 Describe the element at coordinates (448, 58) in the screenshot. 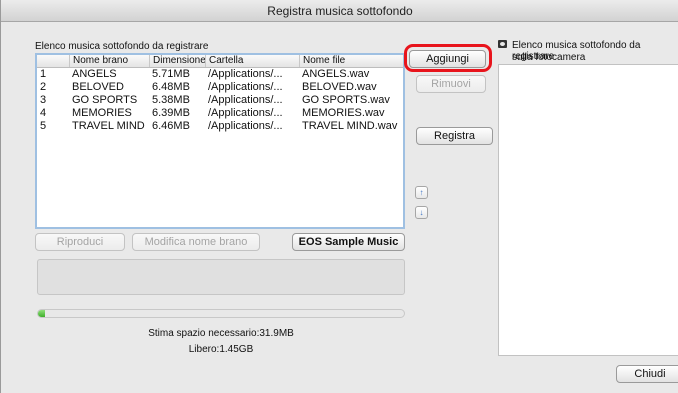

I see `add-button-highlight` at that location.